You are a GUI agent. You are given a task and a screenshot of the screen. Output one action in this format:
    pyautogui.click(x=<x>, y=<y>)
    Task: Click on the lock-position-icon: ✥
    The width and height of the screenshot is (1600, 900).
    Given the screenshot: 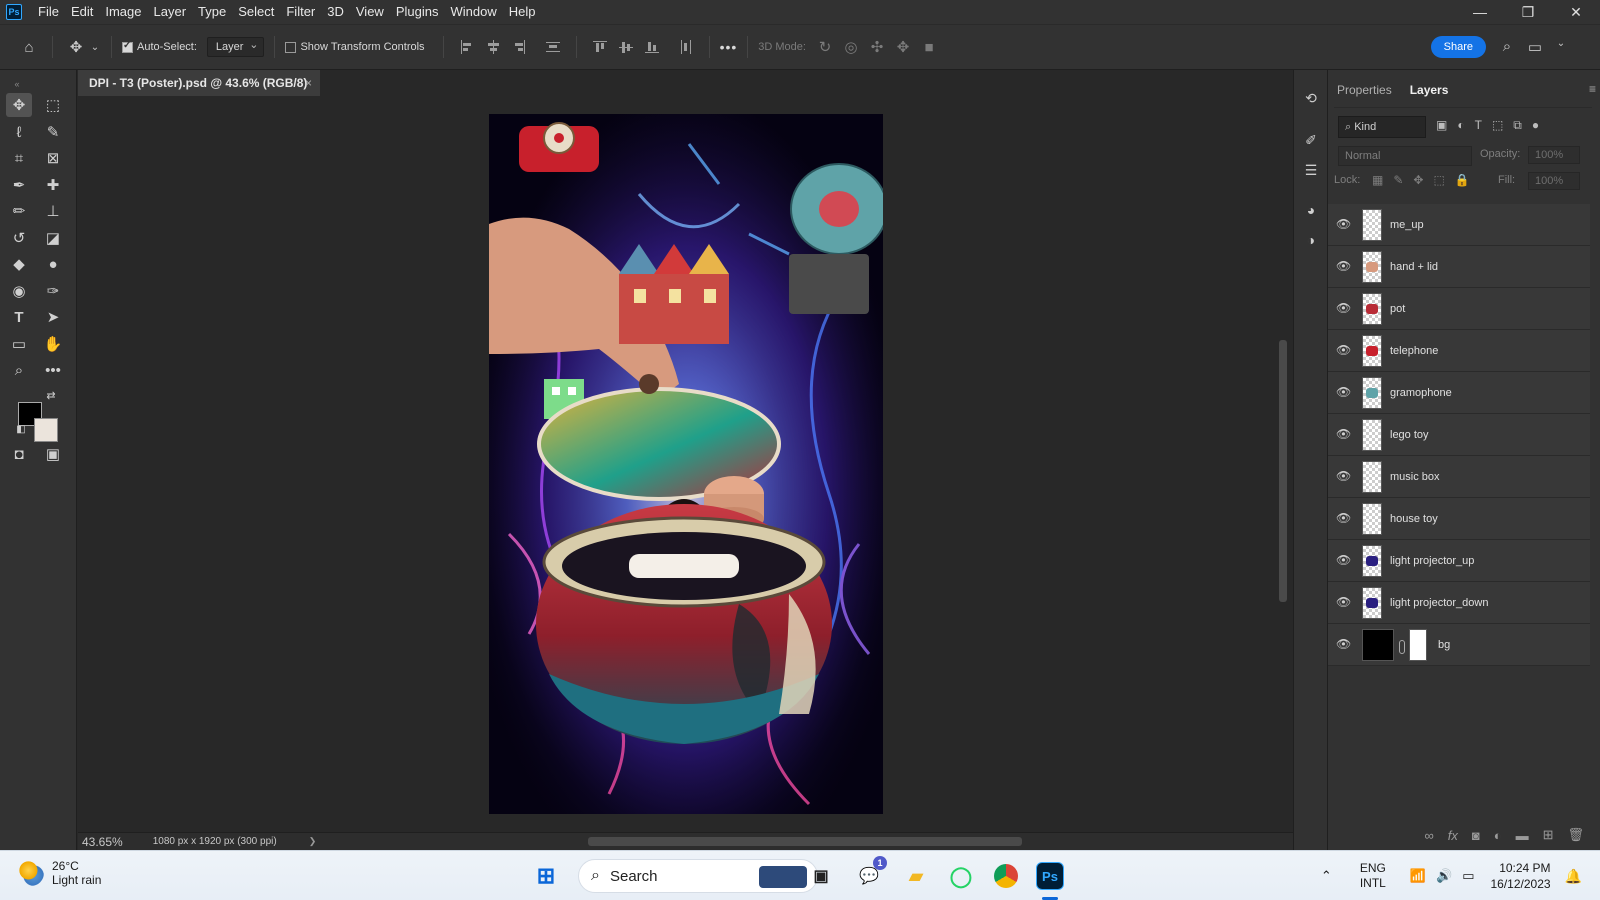 What is the action you would take?
    pyautogui.click(x=1418, y=180)
    